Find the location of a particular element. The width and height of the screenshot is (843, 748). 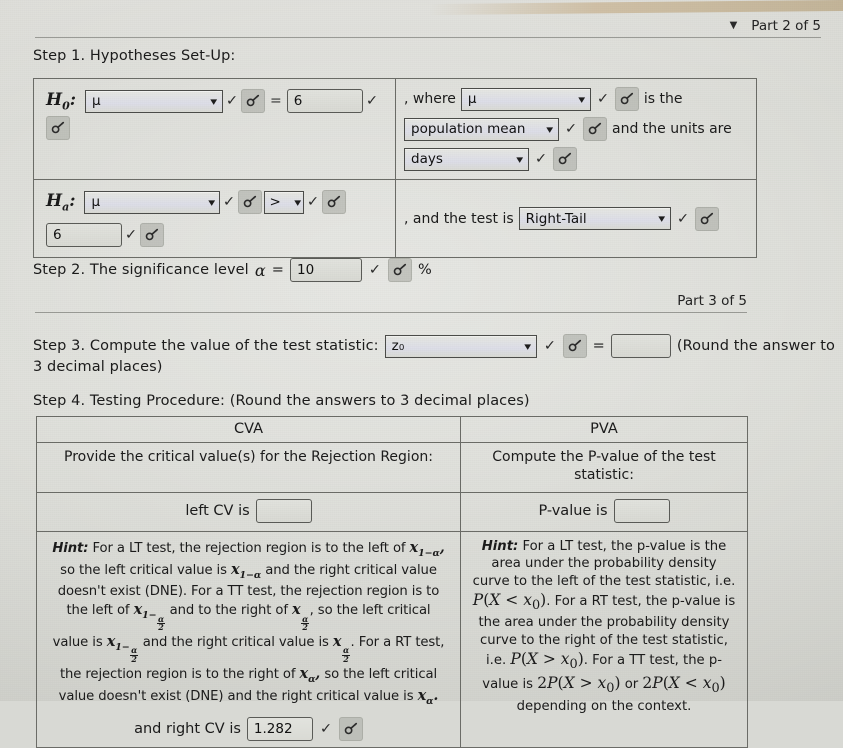

ha-cell: Ha: μ ▾ ✓ > ▾ ✓ 6 ✓ is located at coordinates (215, 218).